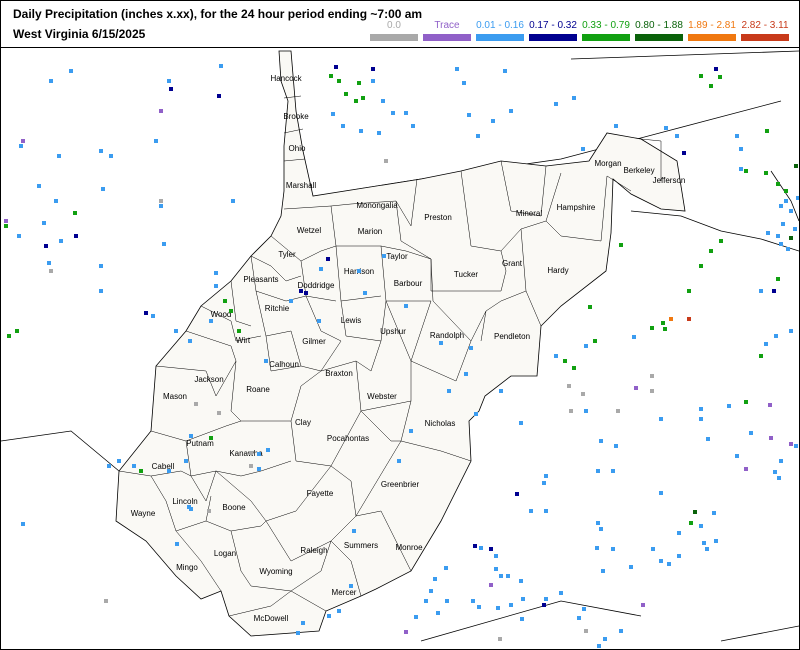  What do you see at coordinates (408, 283) in the screenshot?
I see `county-label-barbour: Barbour` at bounding box center [408, 283].